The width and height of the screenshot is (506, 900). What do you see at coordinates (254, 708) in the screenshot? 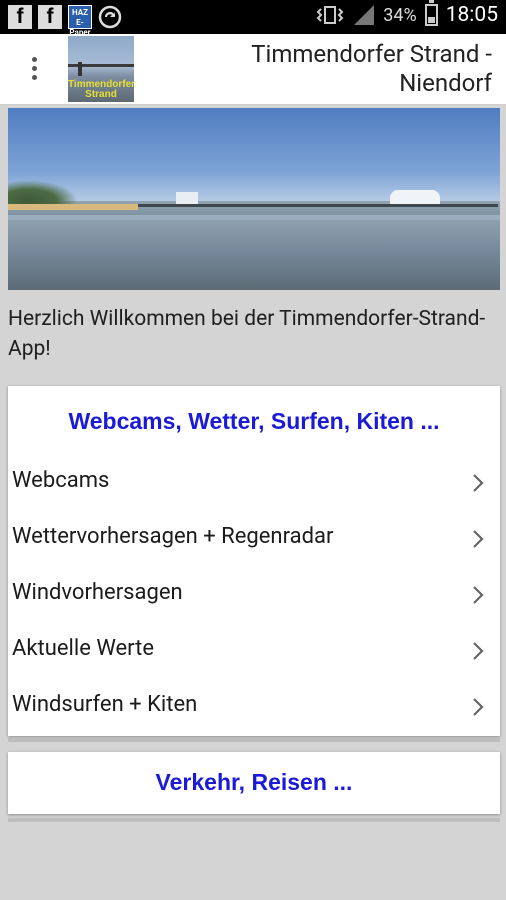
I see `list-item-windsurfen-kiten: Windsurfen + Kiten` at bounding box center [254, 708].